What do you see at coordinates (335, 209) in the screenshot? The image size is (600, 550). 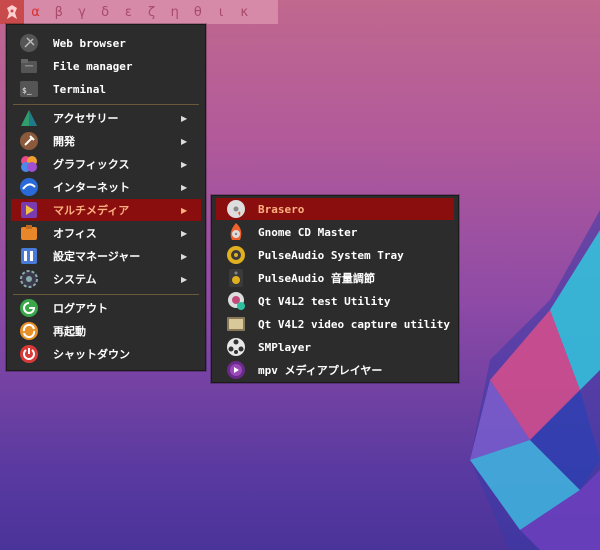 I see `submenu-item-brasero: Brasero` at bounding box center [335, 209].